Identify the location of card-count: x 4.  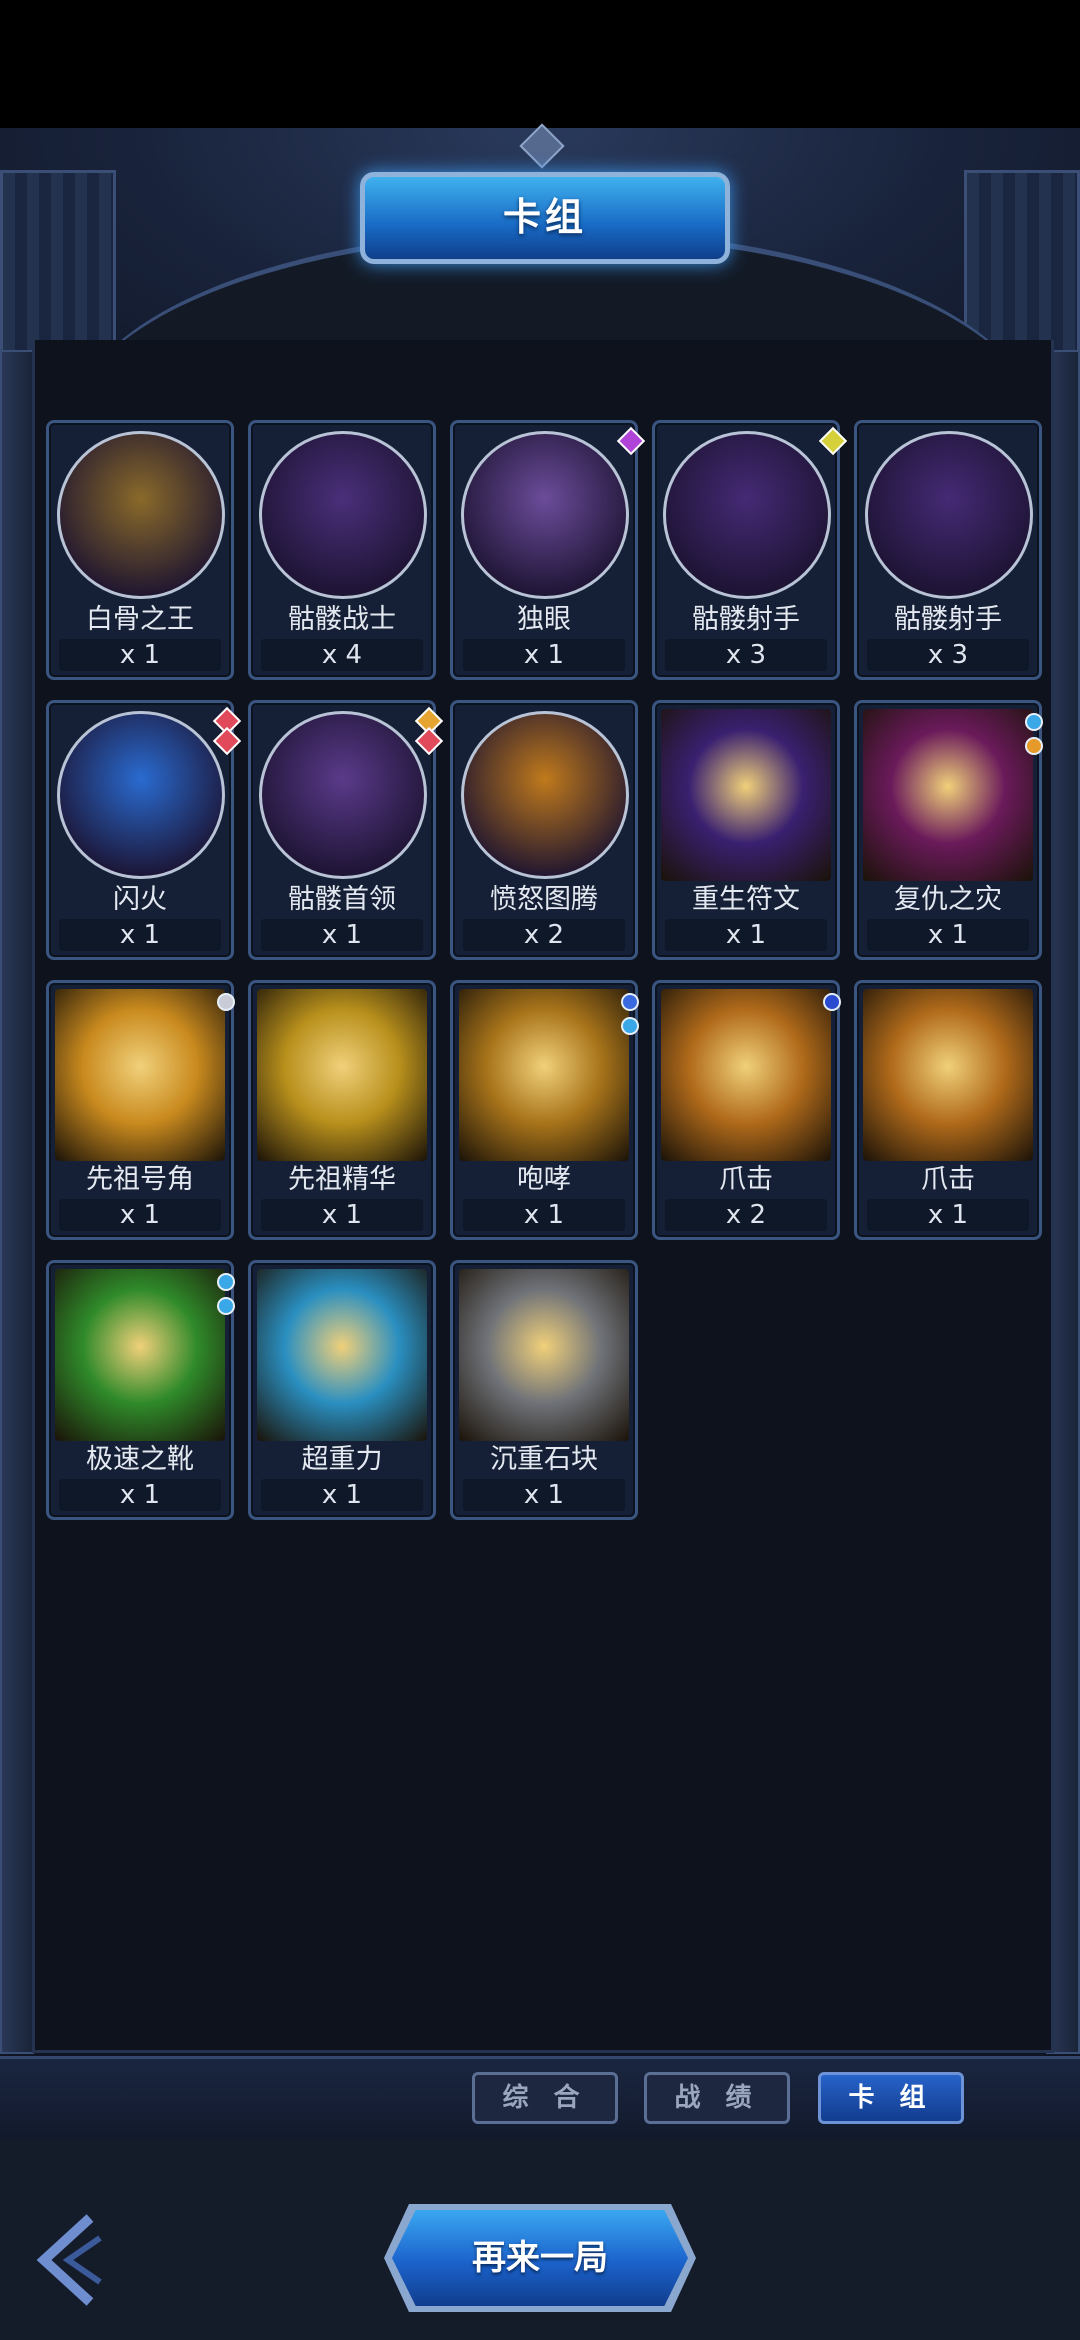
(342, 655).